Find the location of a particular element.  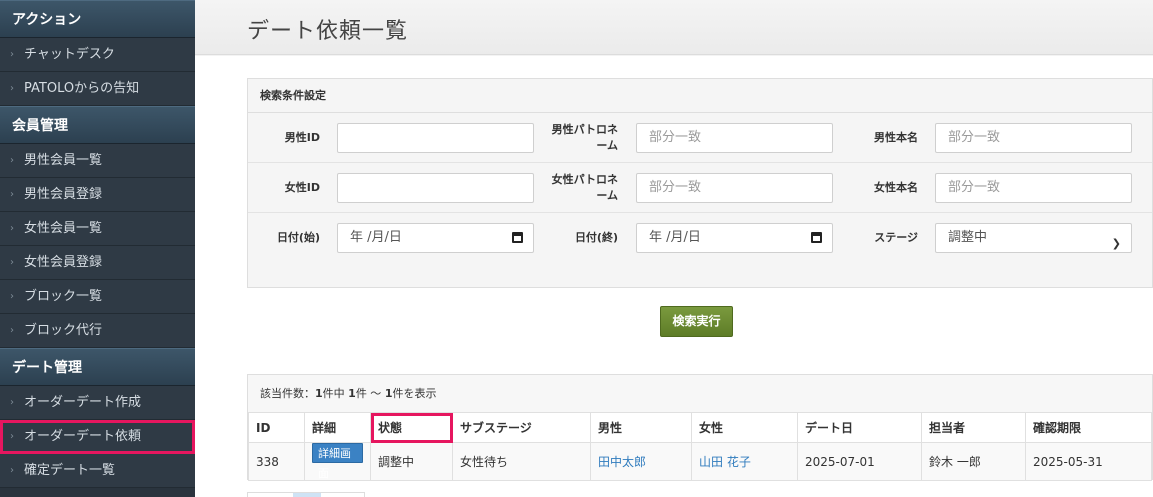

col-header-id: ID is located at coordinates (276, 427).